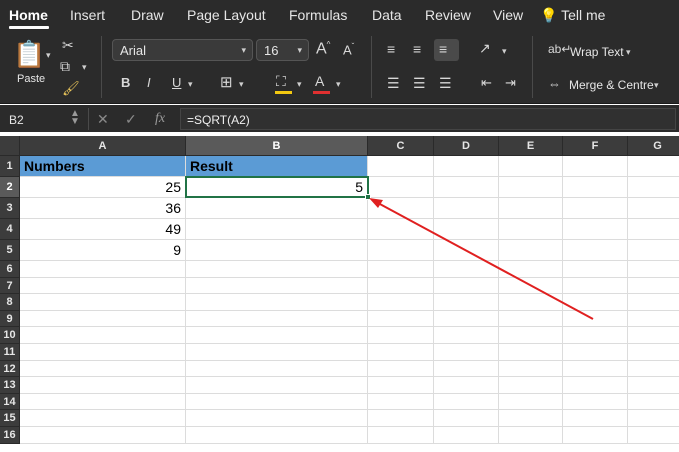  Describe the element at coordinates (319, 81) in the screenshot. I see `font-color-icon: A` at that location.